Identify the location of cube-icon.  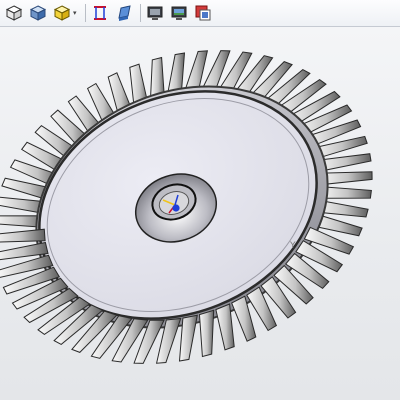
(14, 13).